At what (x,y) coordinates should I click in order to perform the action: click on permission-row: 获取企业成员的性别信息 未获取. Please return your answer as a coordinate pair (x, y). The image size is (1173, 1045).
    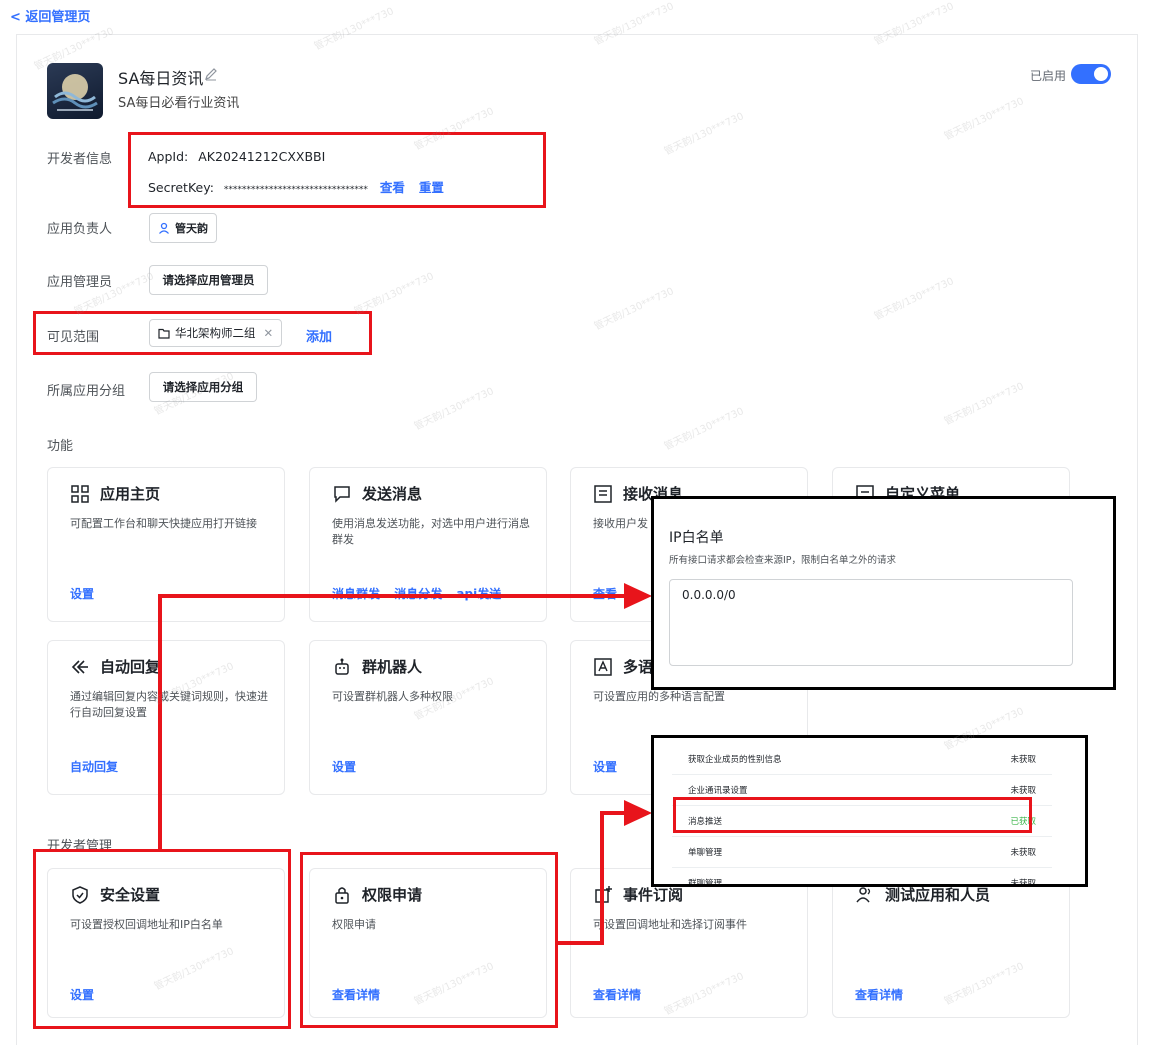
    Looking at the image, I should click on (862, 759).